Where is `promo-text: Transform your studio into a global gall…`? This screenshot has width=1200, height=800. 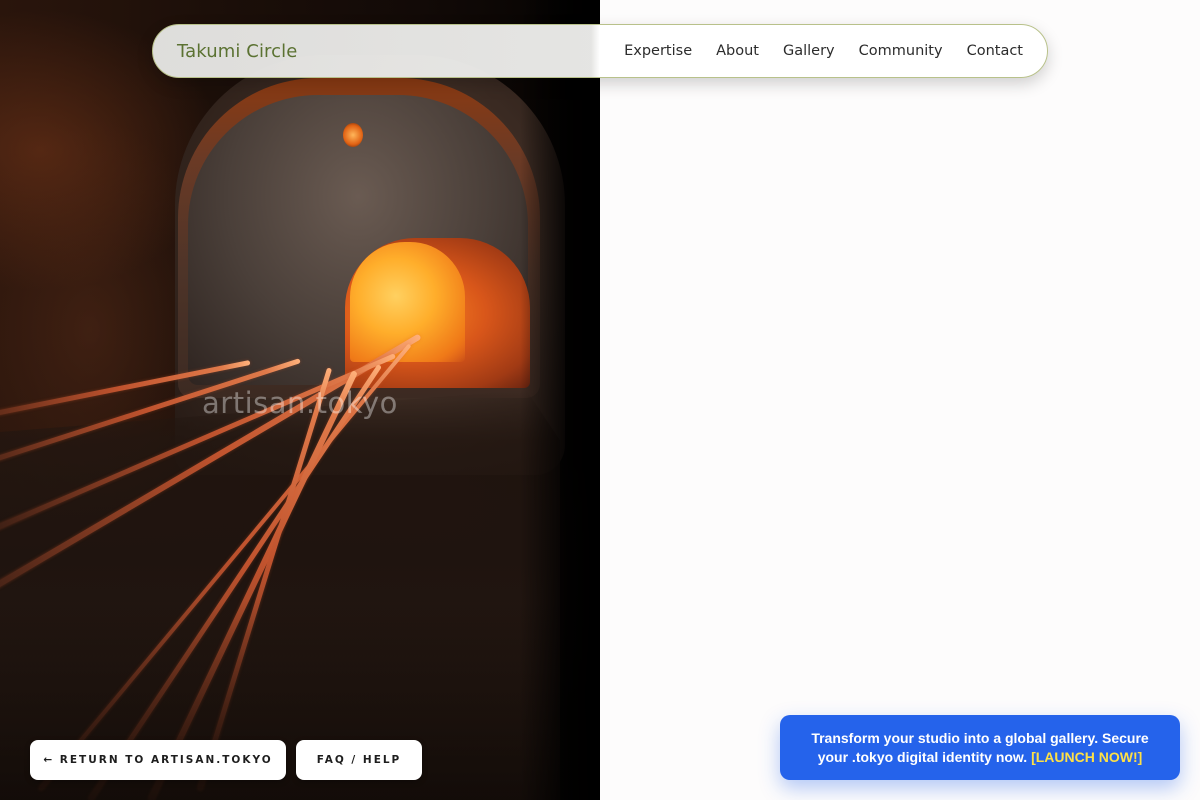
promo-text: Transform your studio into a global gall… is located at coordinates (980, 748).